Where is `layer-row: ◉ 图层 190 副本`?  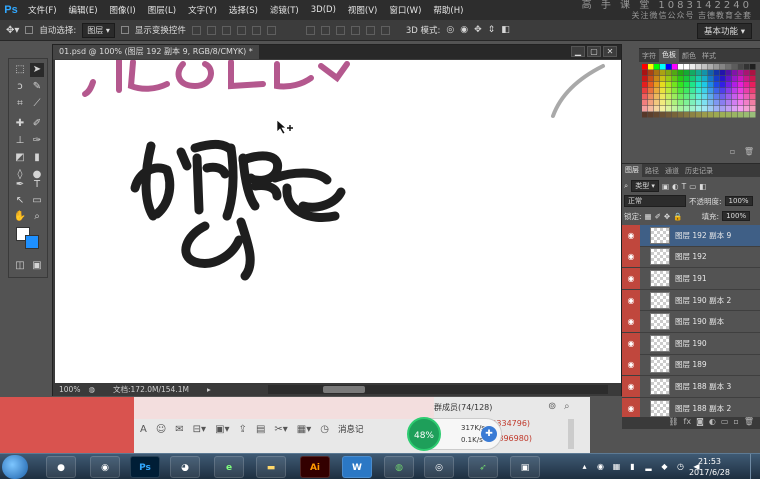
layer-row: ◉ 图层 190 副本 is located at coordinates (691, 322).